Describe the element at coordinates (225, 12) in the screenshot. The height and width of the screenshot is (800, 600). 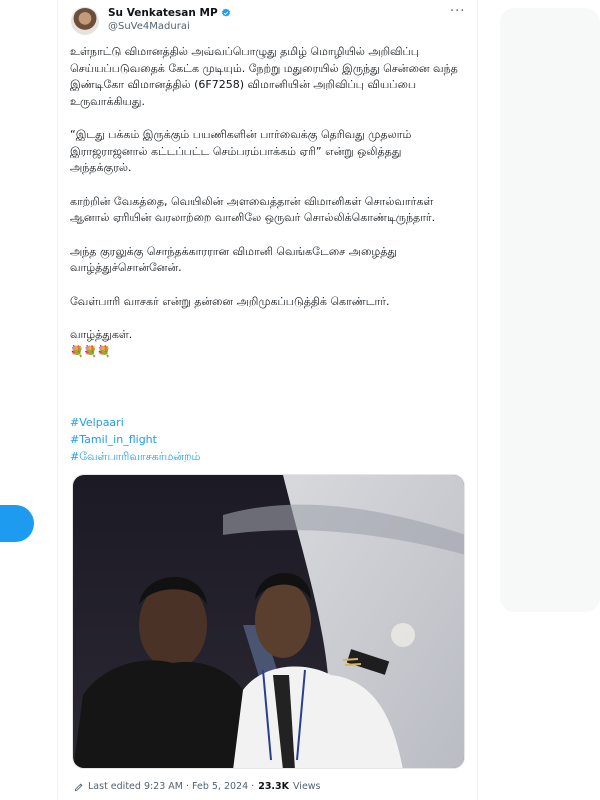
I see `verified-badge-icon` at that location.